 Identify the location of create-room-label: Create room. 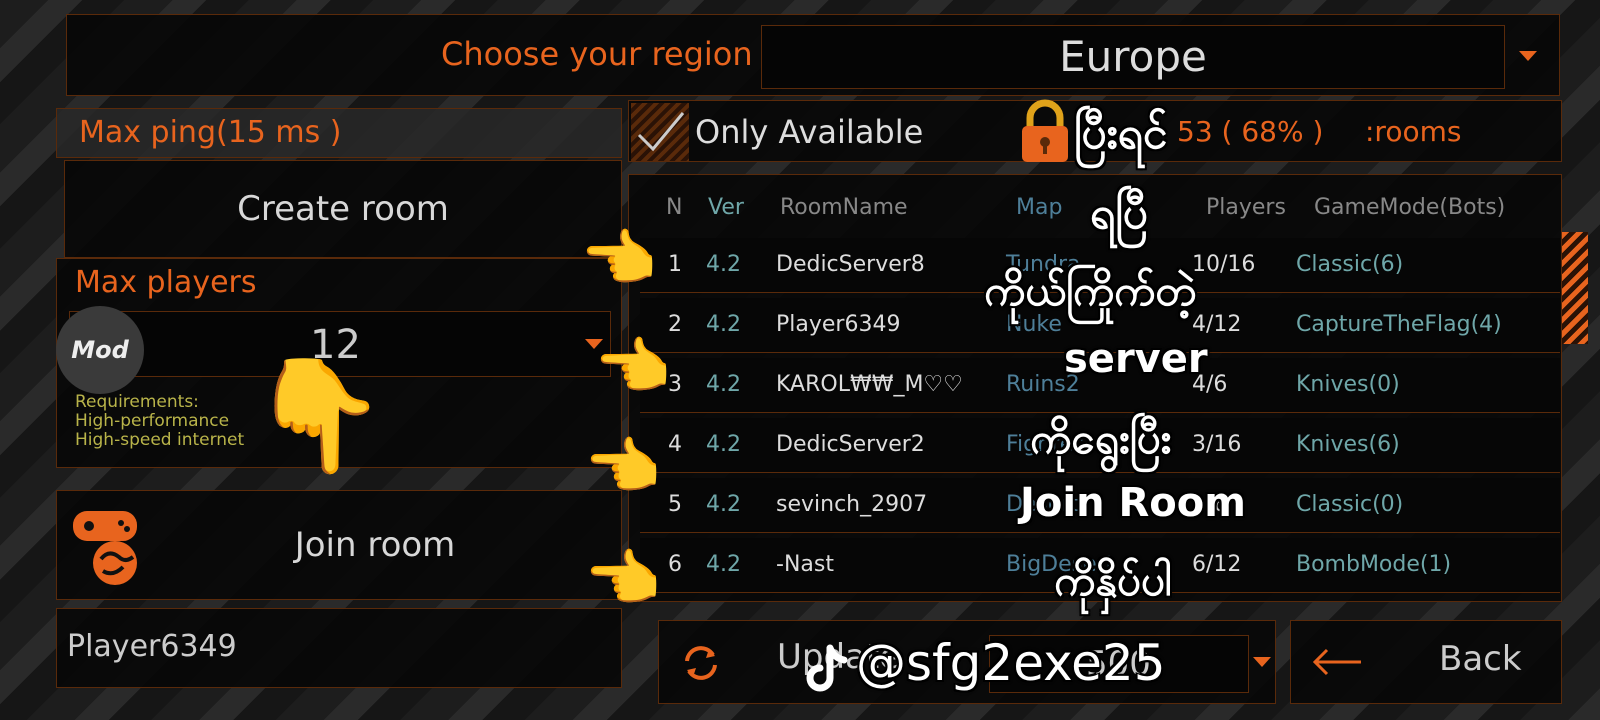
(343, 209).